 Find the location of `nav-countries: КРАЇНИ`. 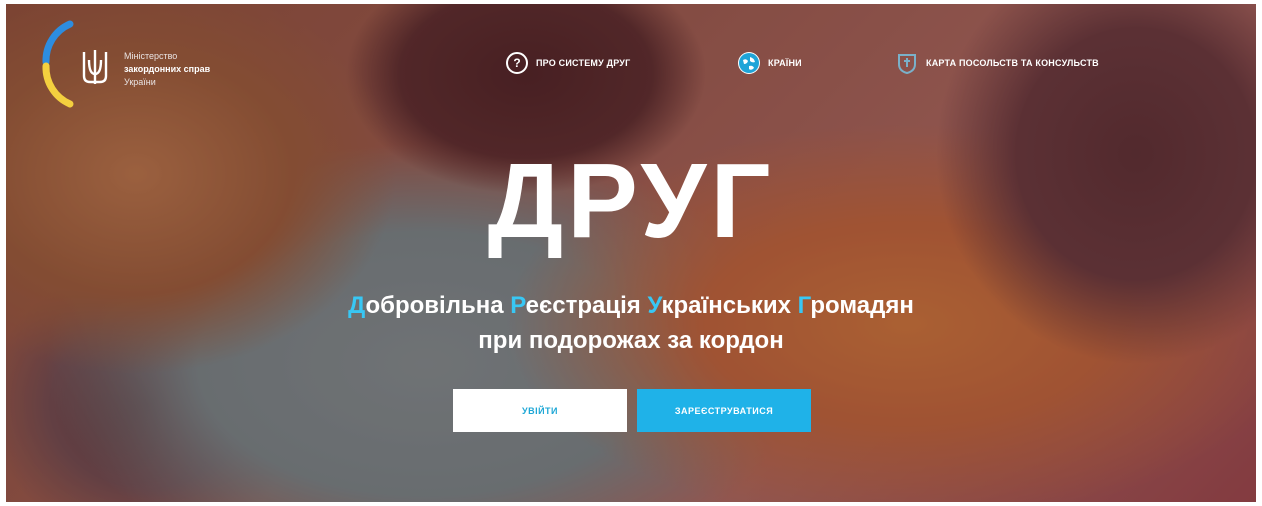

nav-countries: КРАЇНИ is located at coordinates (770, 63).